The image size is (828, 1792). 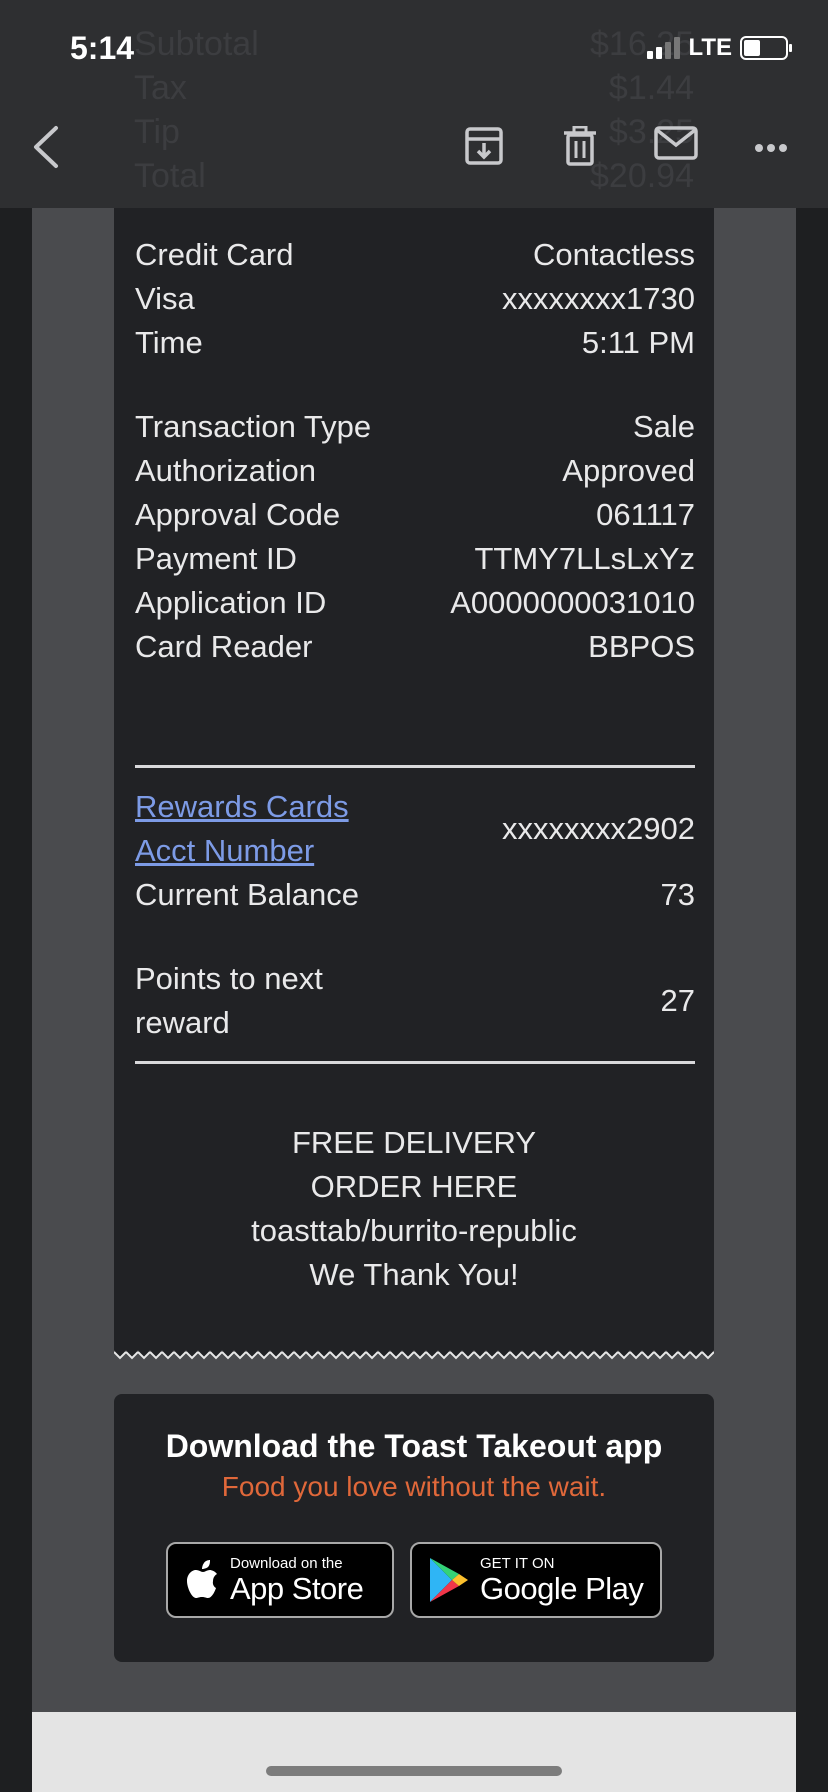 I want to click on badge-big-text: Google Play, so click(x=562, y=1588).